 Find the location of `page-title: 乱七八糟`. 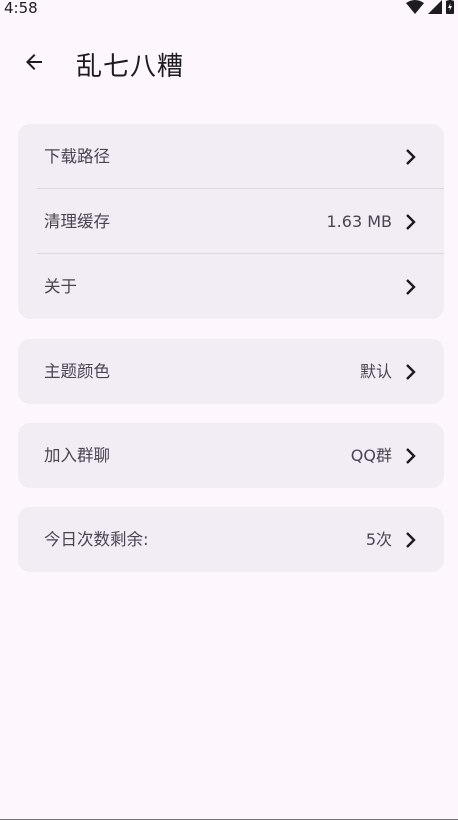

page-title: 乱七八糟 is located at coordinates (130, 67).